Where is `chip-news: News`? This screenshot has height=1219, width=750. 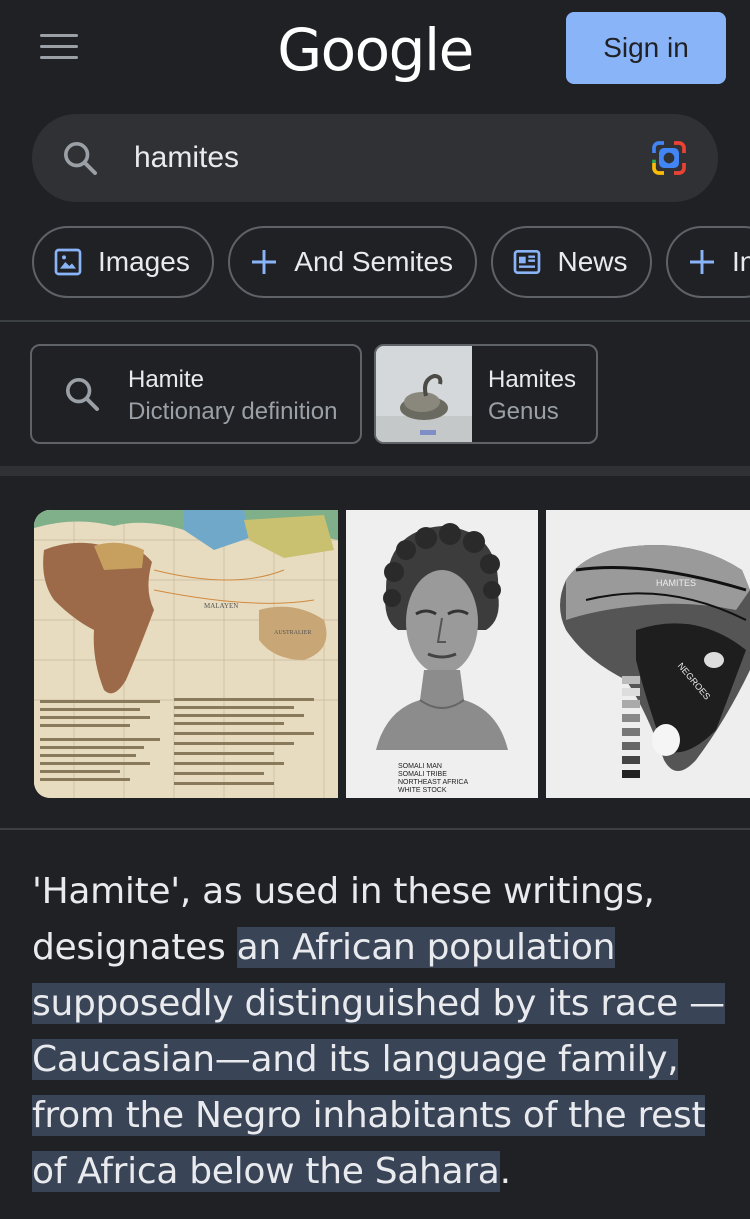 chip-news: News is located at coordinates (571, 262).